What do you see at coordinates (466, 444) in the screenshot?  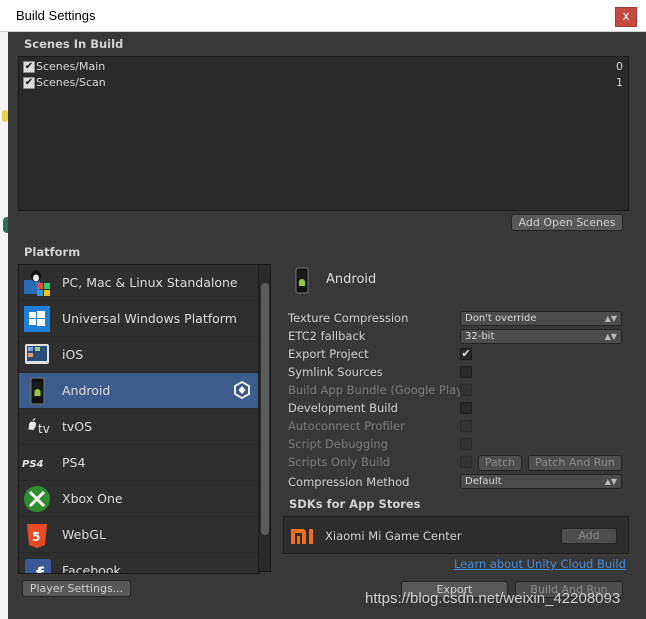 I see `script-debugging-checkbox` at bounding box center [466, 444].